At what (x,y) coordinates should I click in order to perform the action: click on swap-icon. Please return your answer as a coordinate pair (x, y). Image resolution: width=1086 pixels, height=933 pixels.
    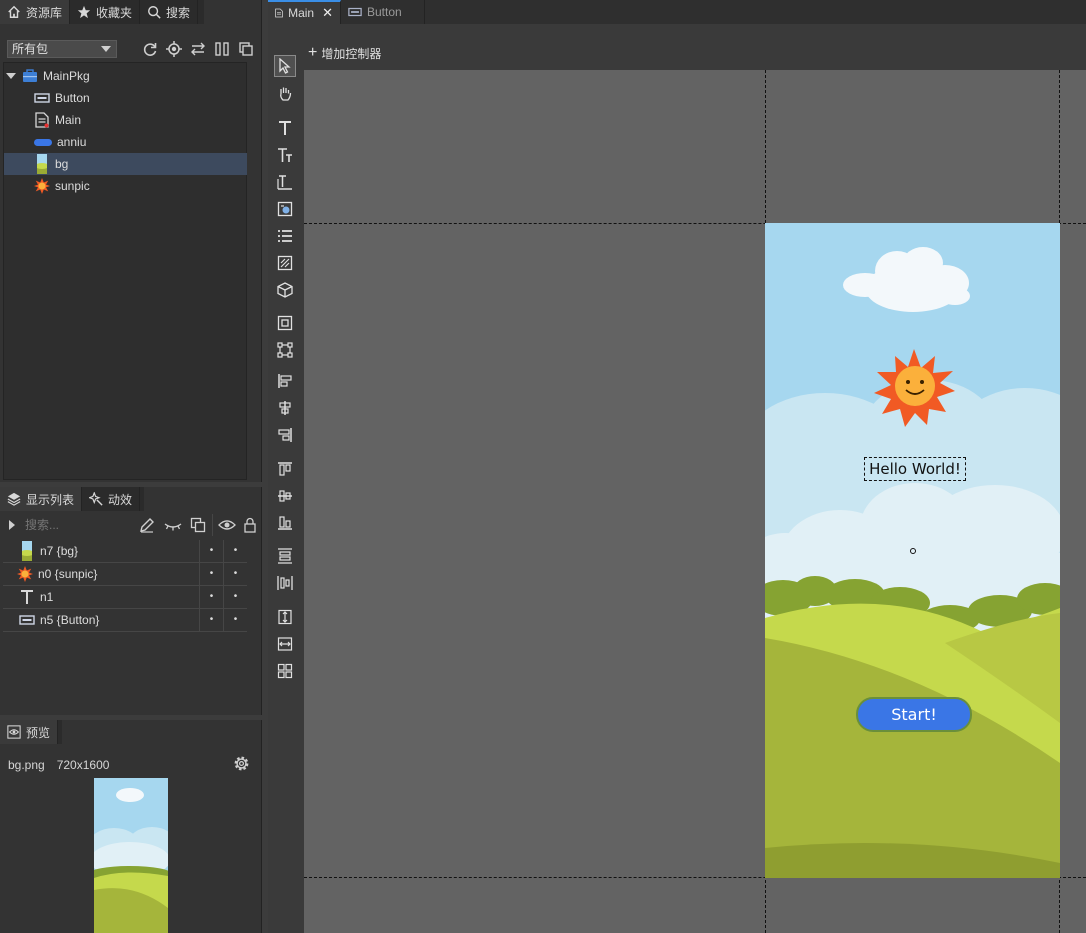
    Looking at the image, I should click on (198, 49).